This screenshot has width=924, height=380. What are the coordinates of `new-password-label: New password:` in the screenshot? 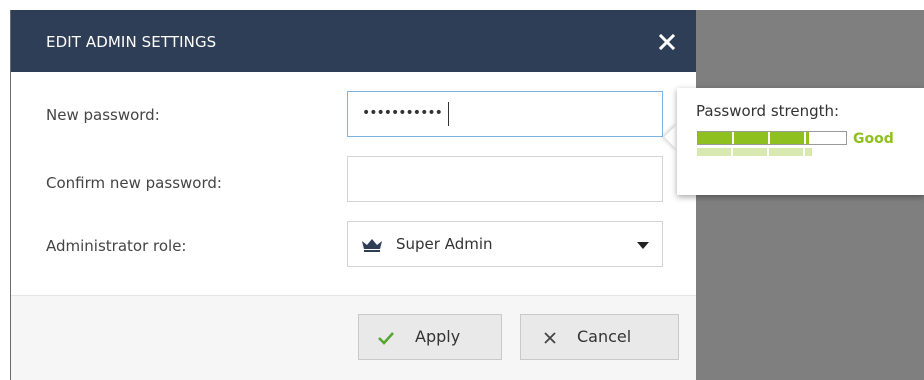 It's located at (103, 115).